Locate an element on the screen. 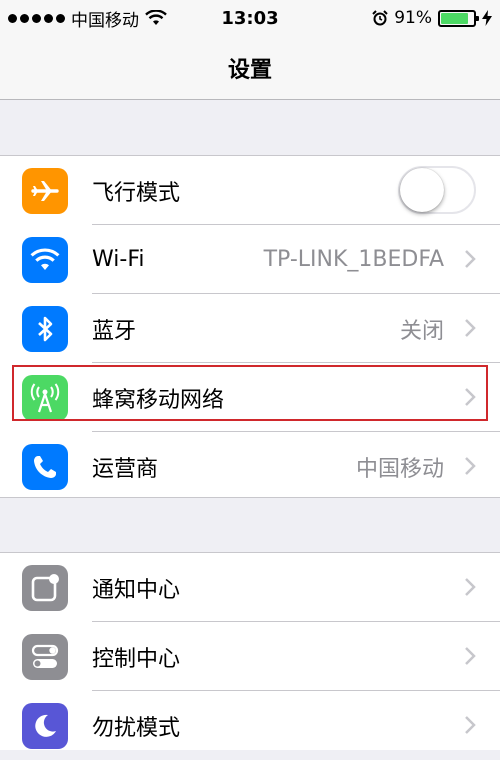  settings-row-wifi: Wi-Fi TP-LINK_1BEDFA is located at coordinates (250, 259).